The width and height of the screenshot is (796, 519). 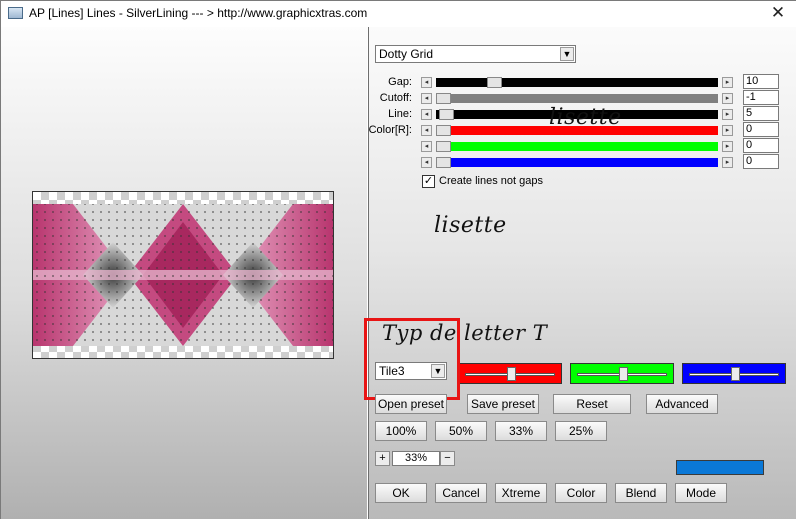 I want to click on open-preset-button: Open preset, so click(x=411, y=404).